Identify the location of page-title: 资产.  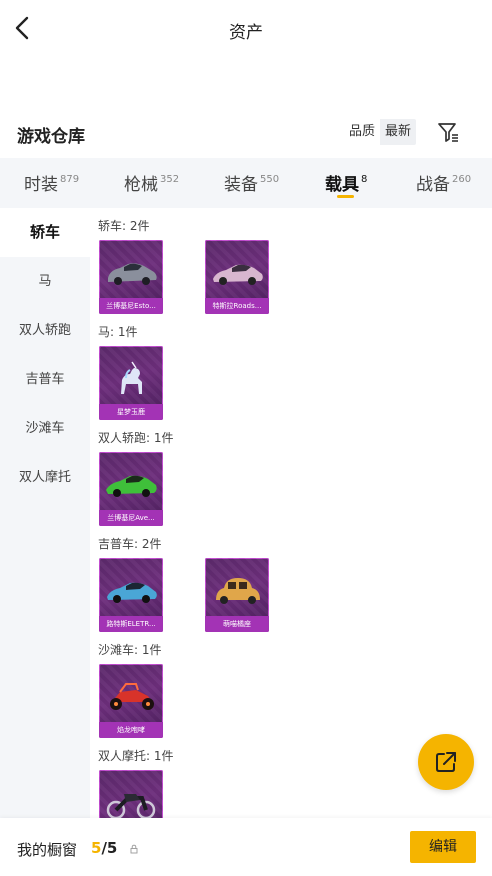
(246, 33).